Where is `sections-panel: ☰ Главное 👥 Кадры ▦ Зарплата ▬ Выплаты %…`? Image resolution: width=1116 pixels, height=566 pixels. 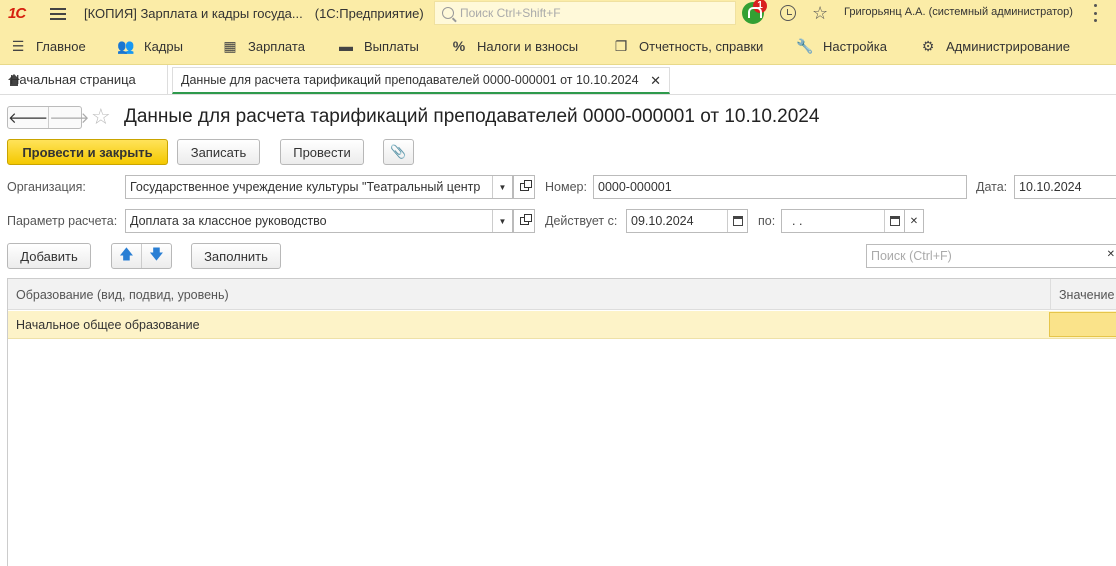
sections-panel: ☰ Главное 👥 Кадры ▦ Зарплата ▬ Выплаты %… is located at coordinates (558, 46).